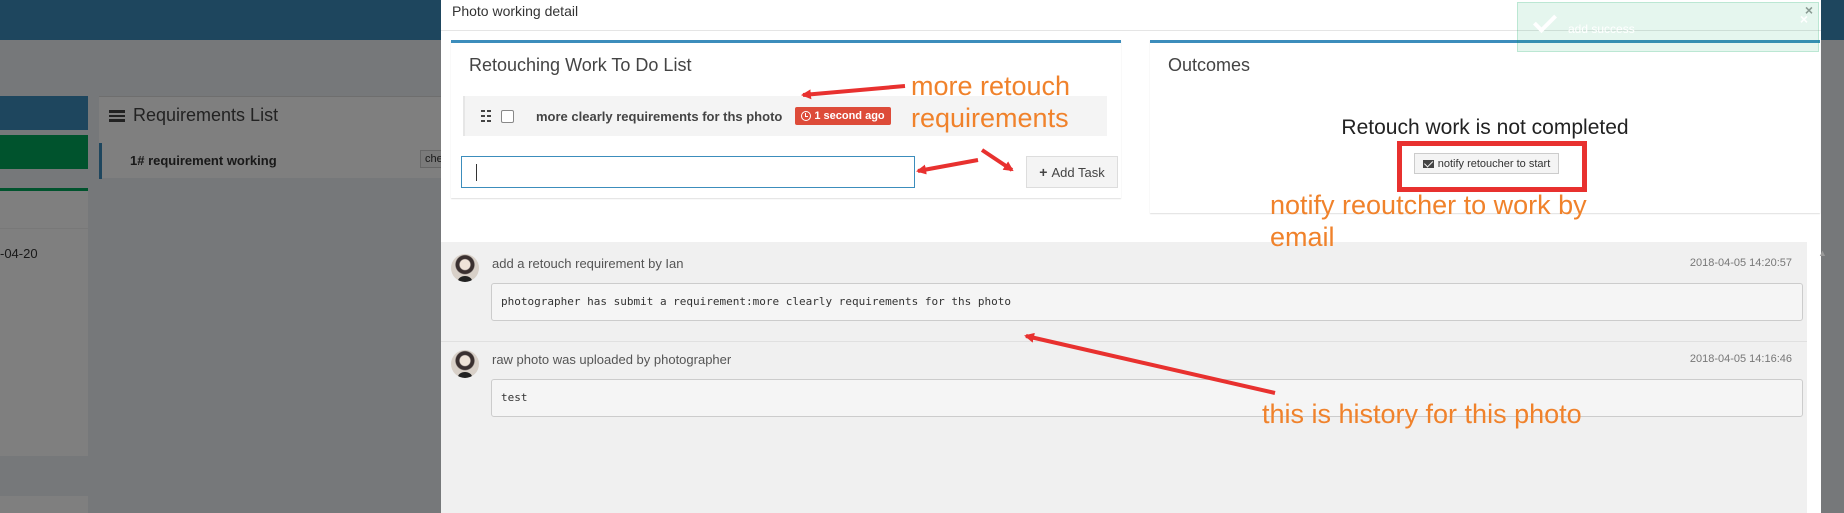  I want to click on history-item-time: 2018-04-05 14:20:57, so click(1740, 263).